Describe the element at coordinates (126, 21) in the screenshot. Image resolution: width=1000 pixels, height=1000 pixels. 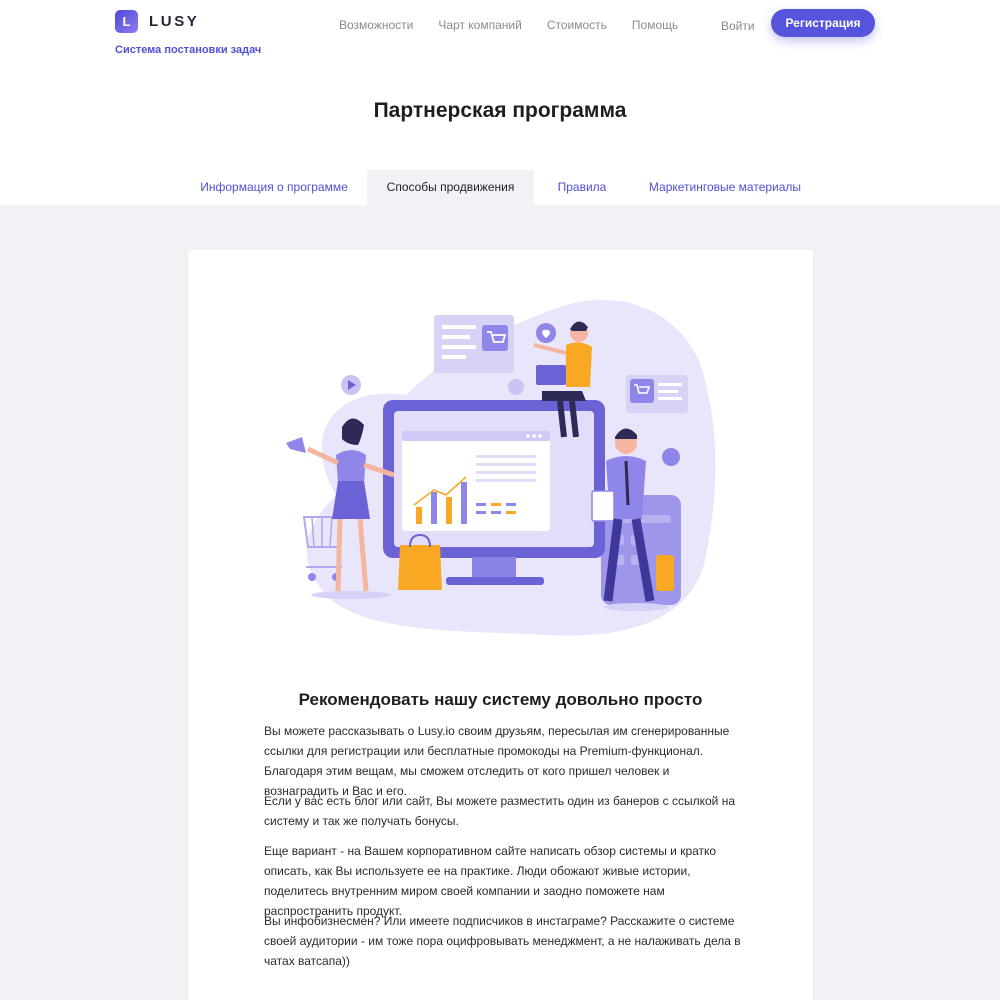
I see `logo-icon: L` at that location.